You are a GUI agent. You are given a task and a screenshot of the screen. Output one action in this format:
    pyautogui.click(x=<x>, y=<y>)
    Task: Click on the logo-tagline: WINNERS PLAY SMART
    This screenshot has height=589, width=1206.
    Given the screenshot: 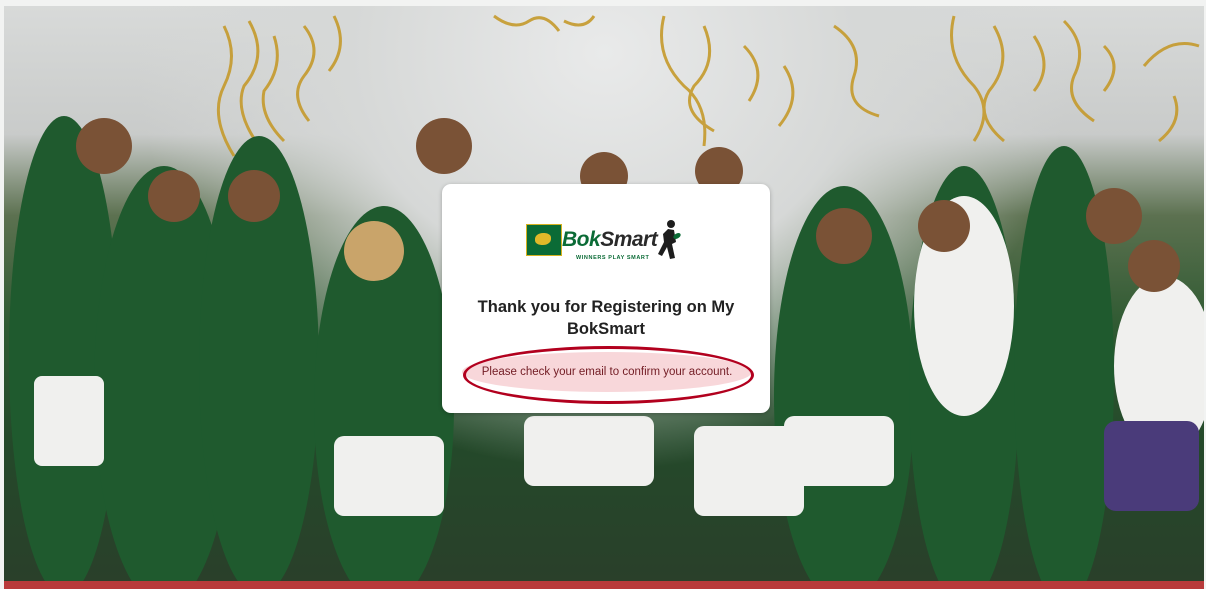 What is the action you would take?
    pyautogui.click(x=613, y=258)
    